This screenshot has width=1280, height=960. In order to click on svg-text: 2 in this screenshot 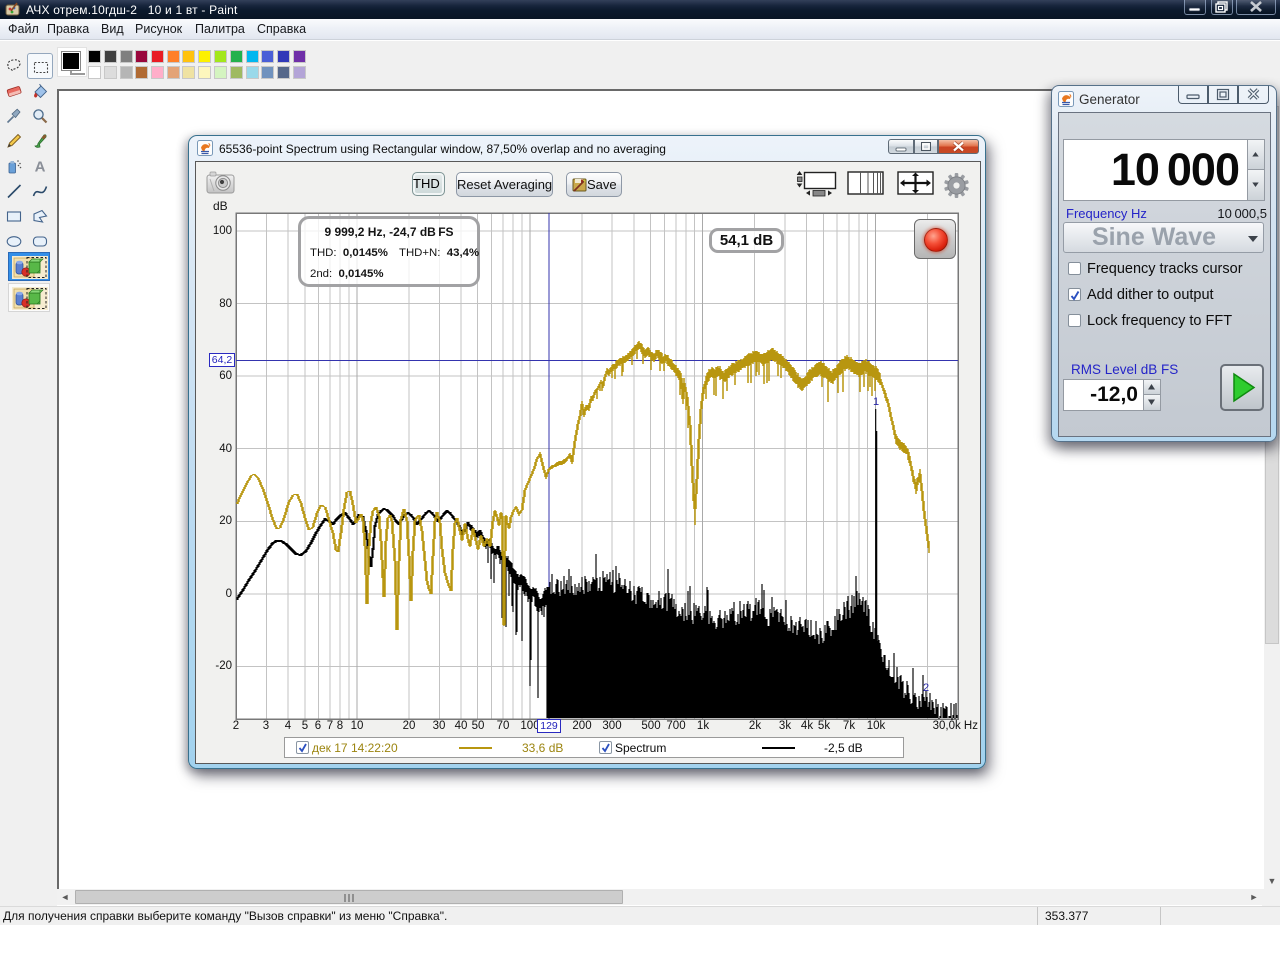, I will do `click(926, 688)`.